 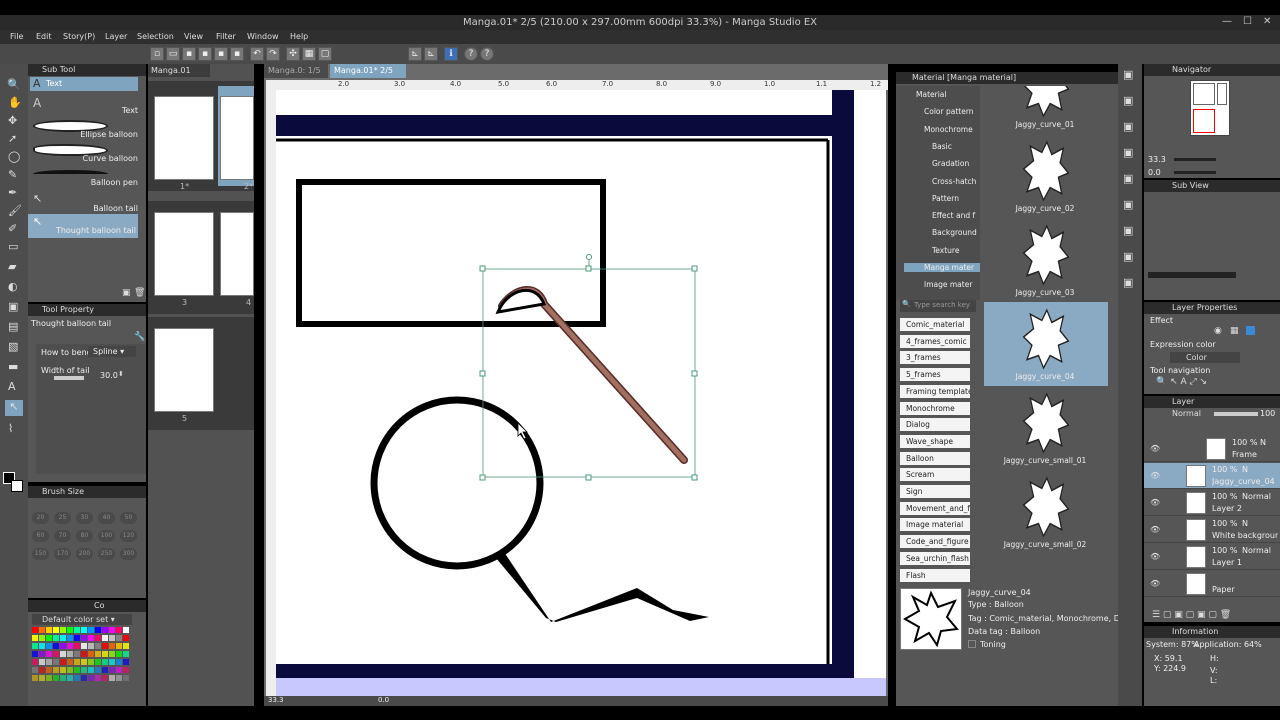 What do you see at coordinates (128, 536) in the screenshot?
I see `brush-size-cell: 120` at bounding box center [128, 536].